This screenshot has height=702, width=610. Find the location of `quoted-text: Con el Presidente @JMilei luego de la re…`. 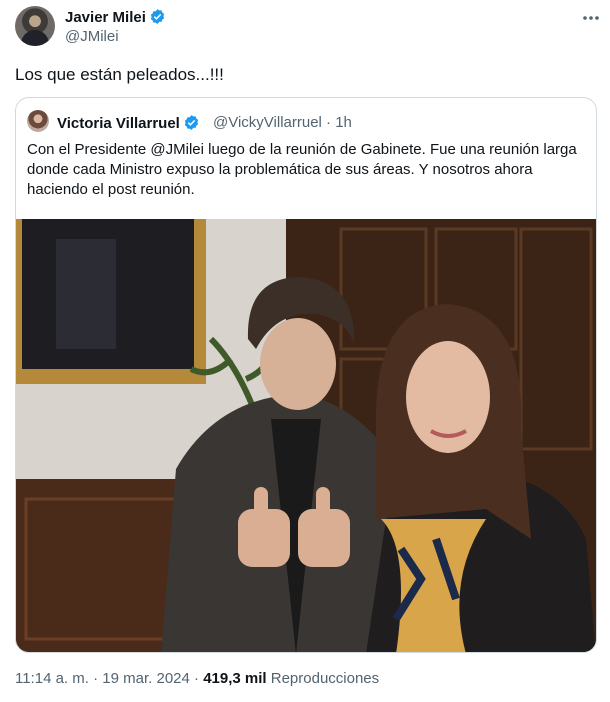

quoted-text: Con el Presidente @JMilei luego de la re… is located at coordinates (302, 169).